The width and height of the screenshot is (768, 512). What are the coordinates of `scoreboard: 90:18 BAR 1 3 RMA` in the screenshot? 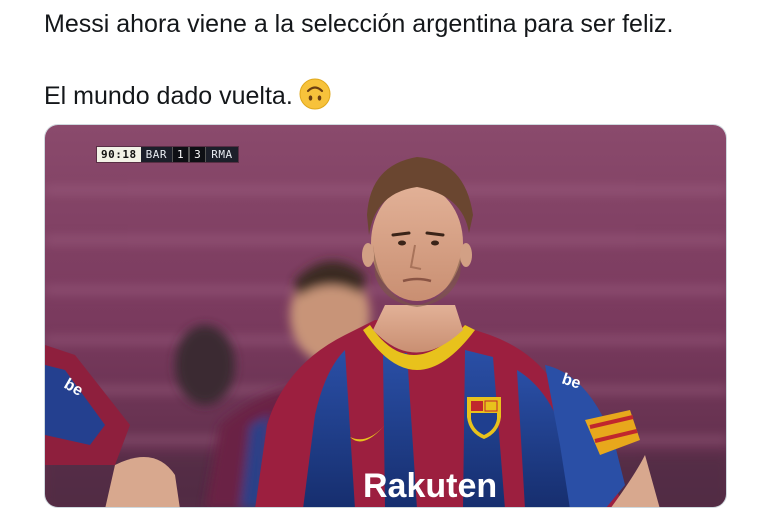 It's located at (167, 154).